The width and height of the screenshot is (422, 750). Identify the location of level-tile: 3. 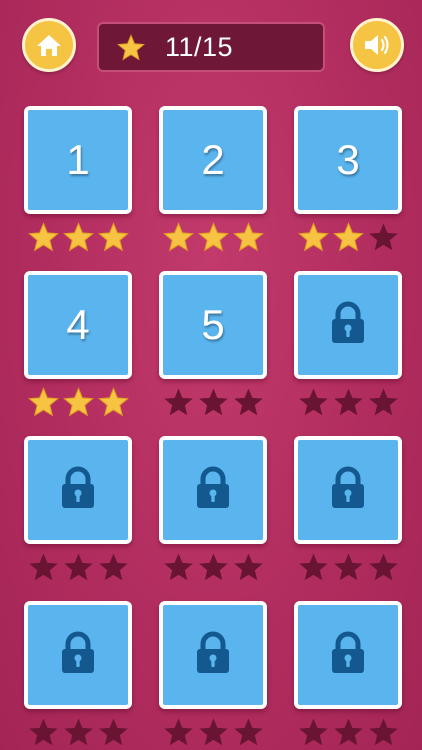
(348, 160).